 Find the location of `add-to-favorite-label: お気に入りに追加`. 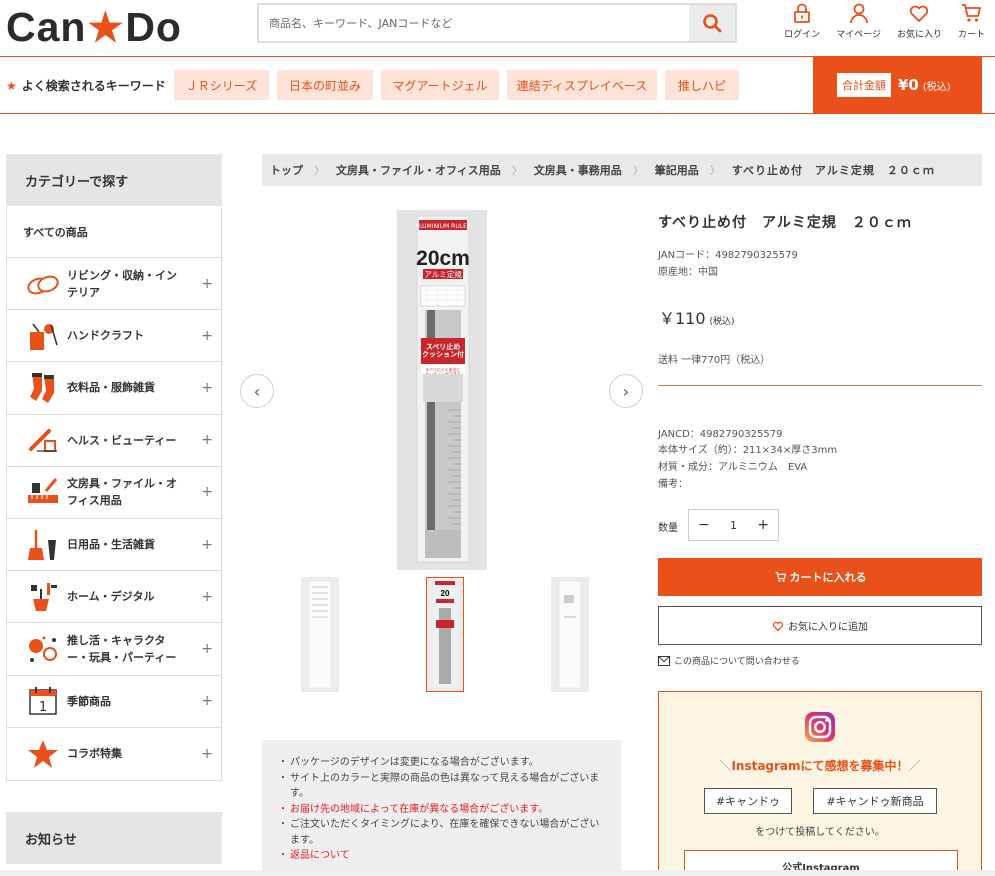

add-to-favorite-label: お気に入りに追加 is located at coordinates (828, 627).